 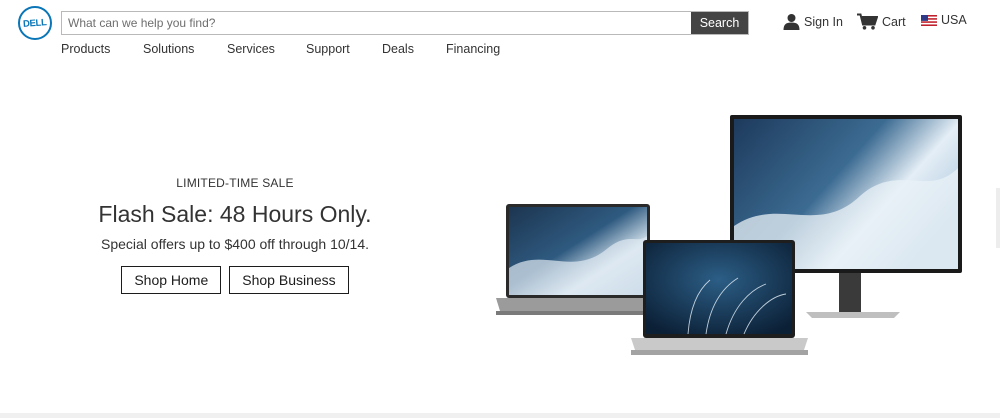 I want to click on side-feedback-tab, so click(x=998, y=218).